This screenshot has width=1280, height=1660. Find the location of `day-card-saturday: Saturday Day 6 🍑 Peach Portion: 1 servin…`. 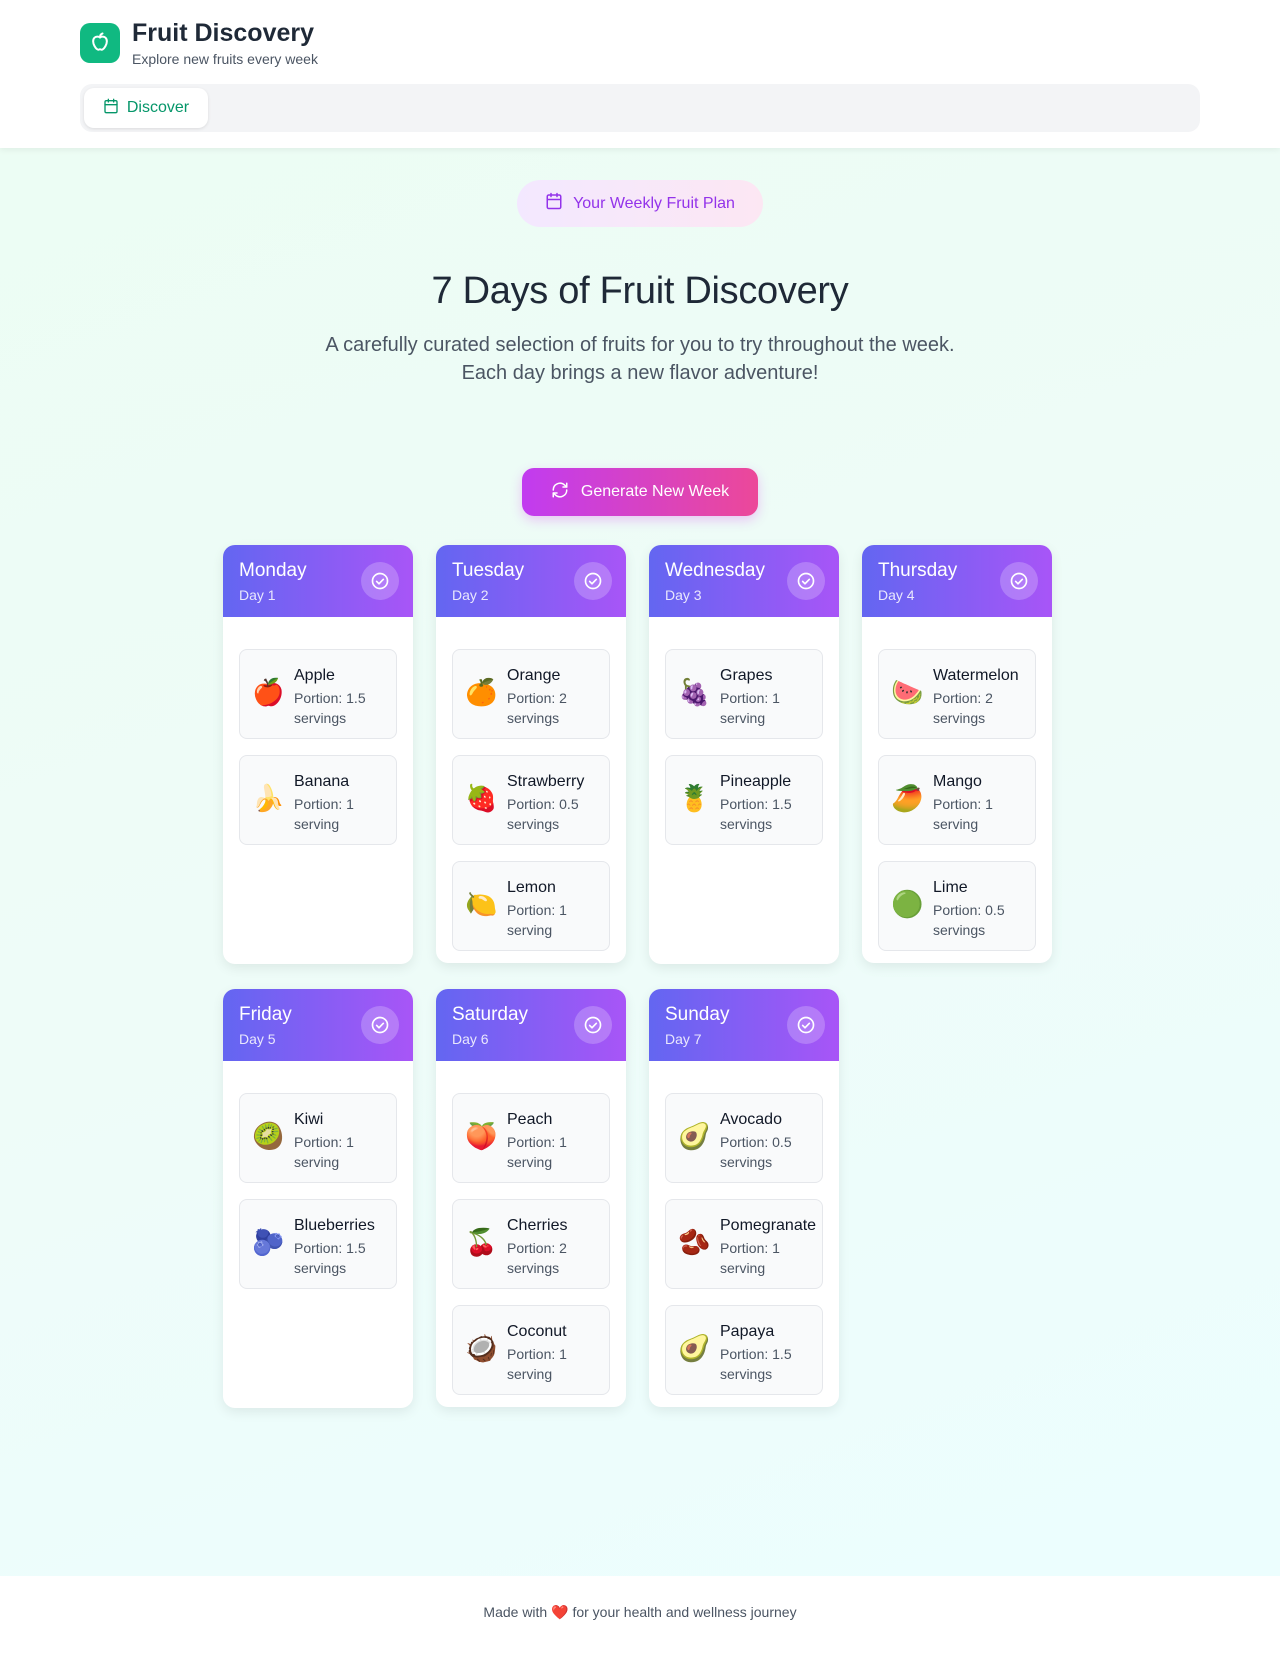

day-card-saturday: Saturday Day 6 🍑 Peach Portion: 1 servin… is located at coordinates (531, 1198).